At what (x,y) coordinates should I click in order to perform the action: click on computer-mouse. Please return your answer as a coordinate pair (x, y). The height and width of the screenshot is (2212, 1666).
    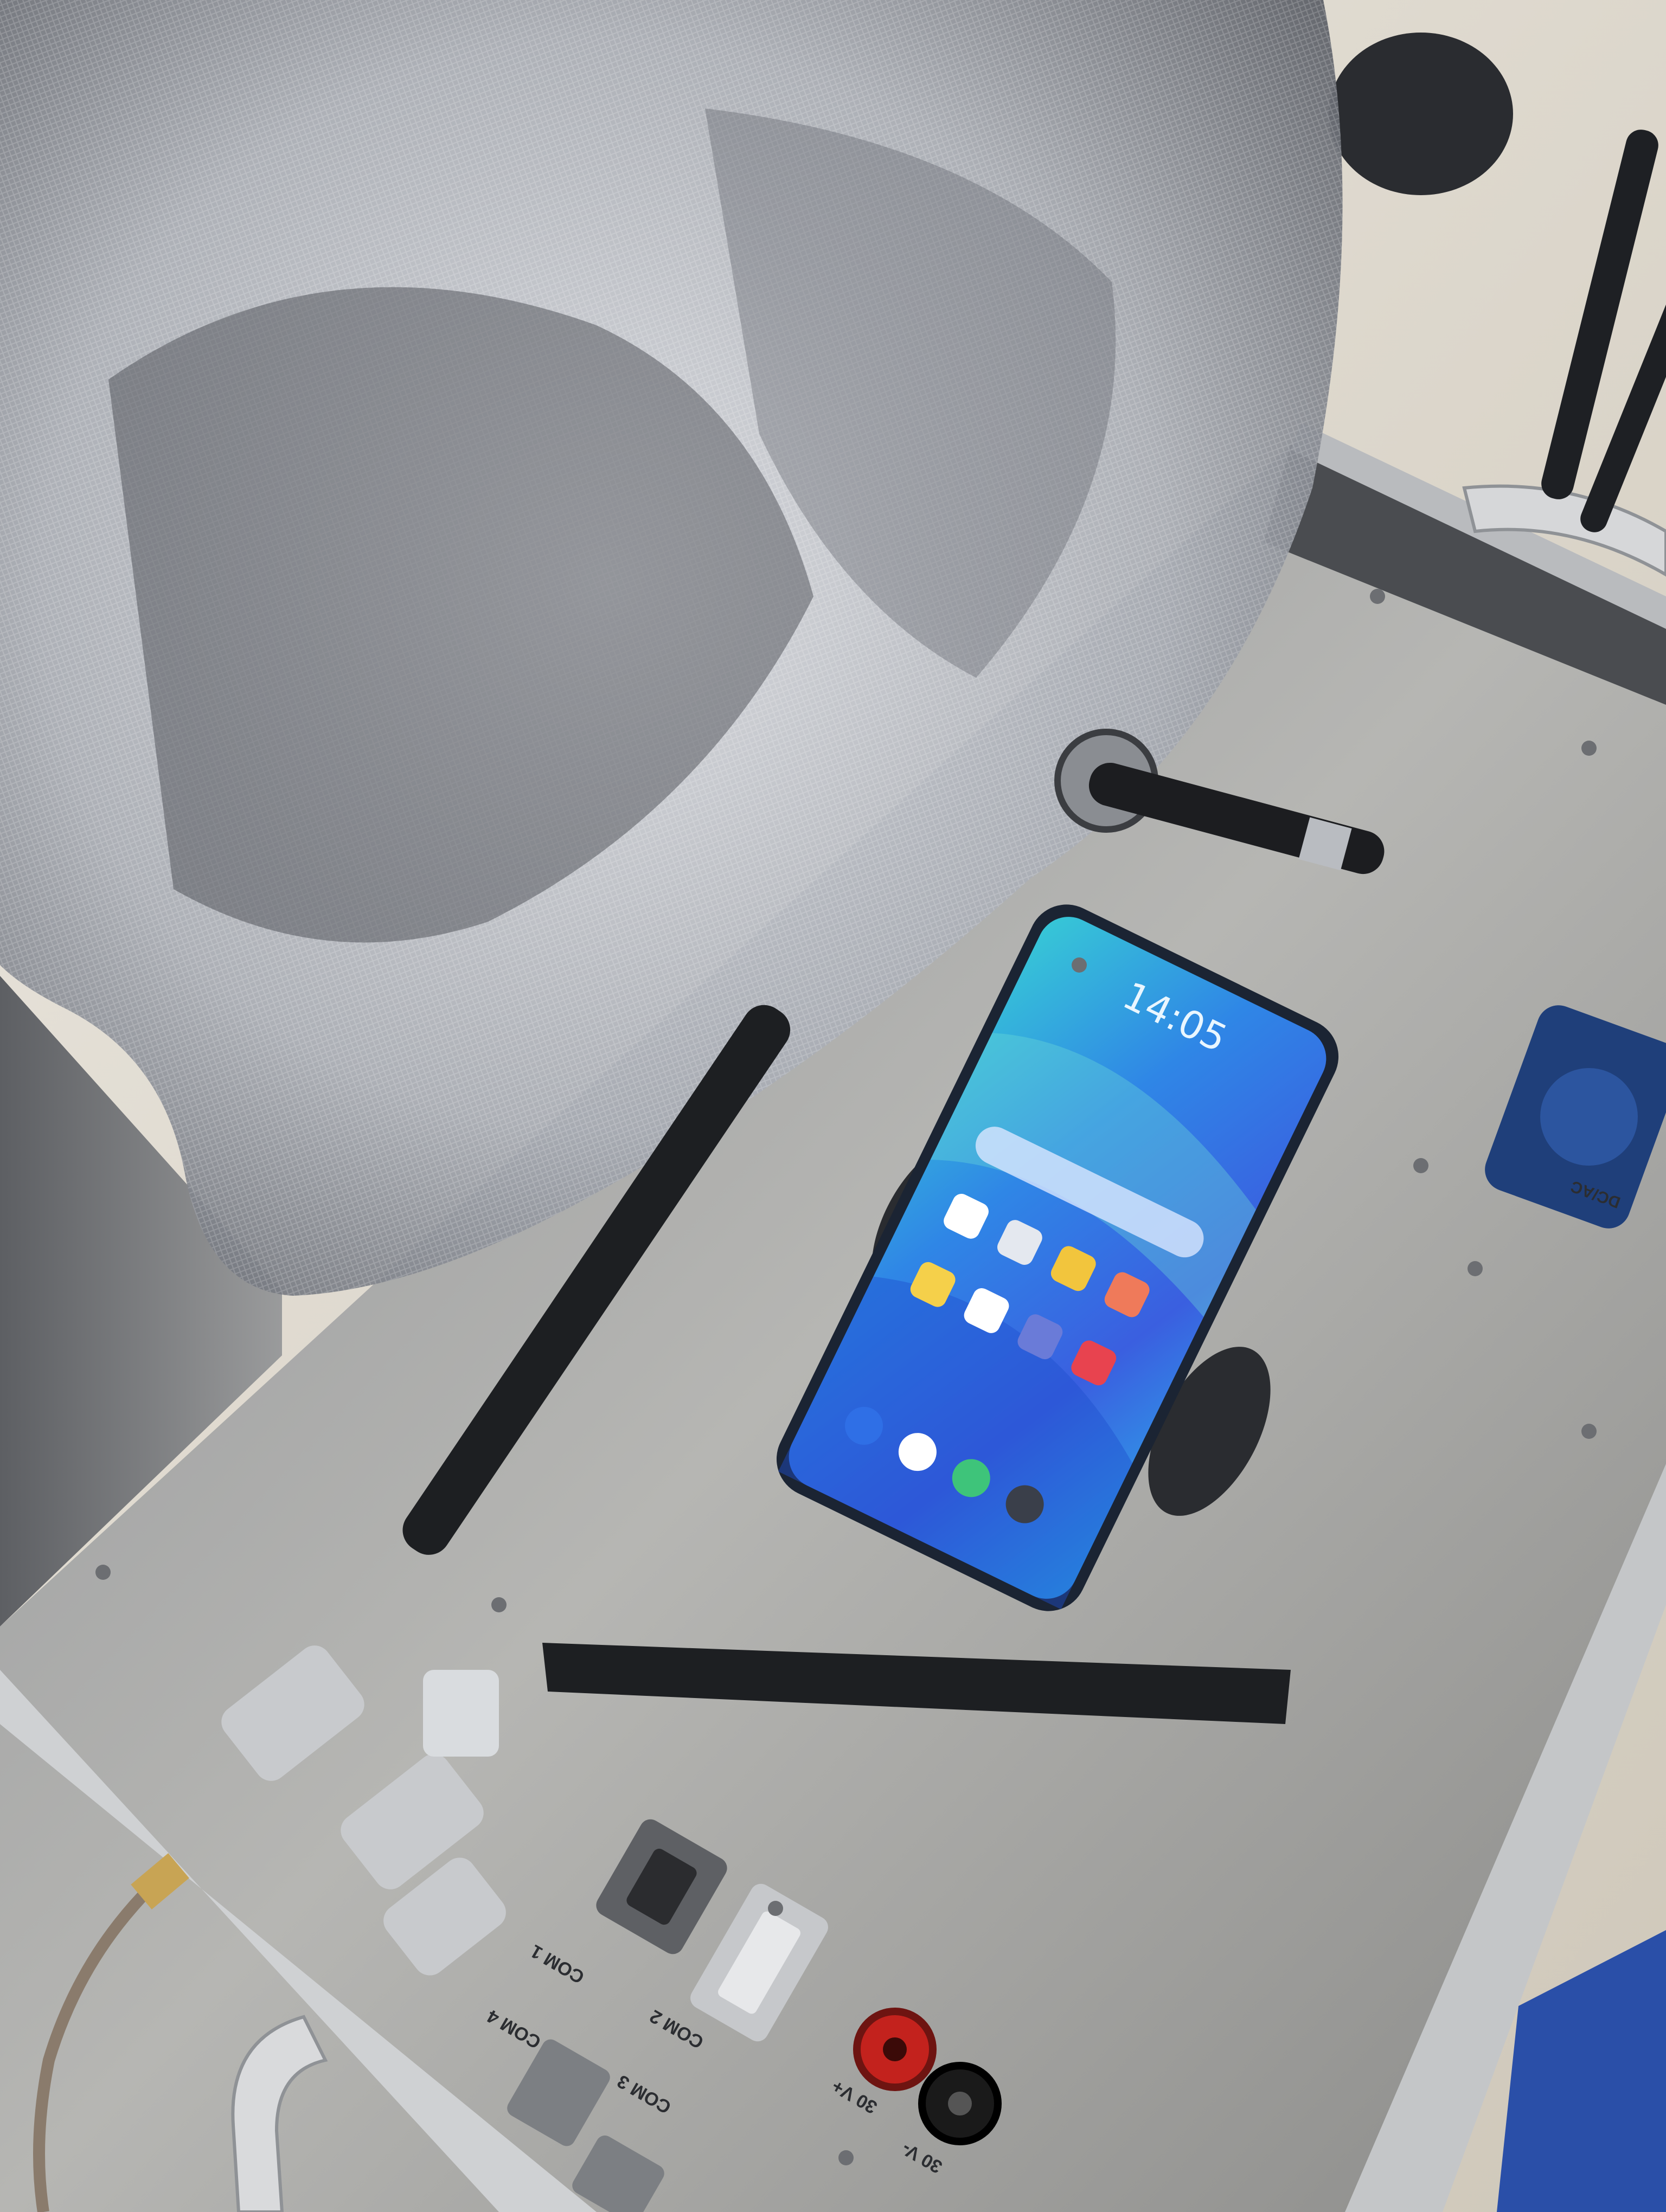
    Looking at the image, I should click on (1421, 114).